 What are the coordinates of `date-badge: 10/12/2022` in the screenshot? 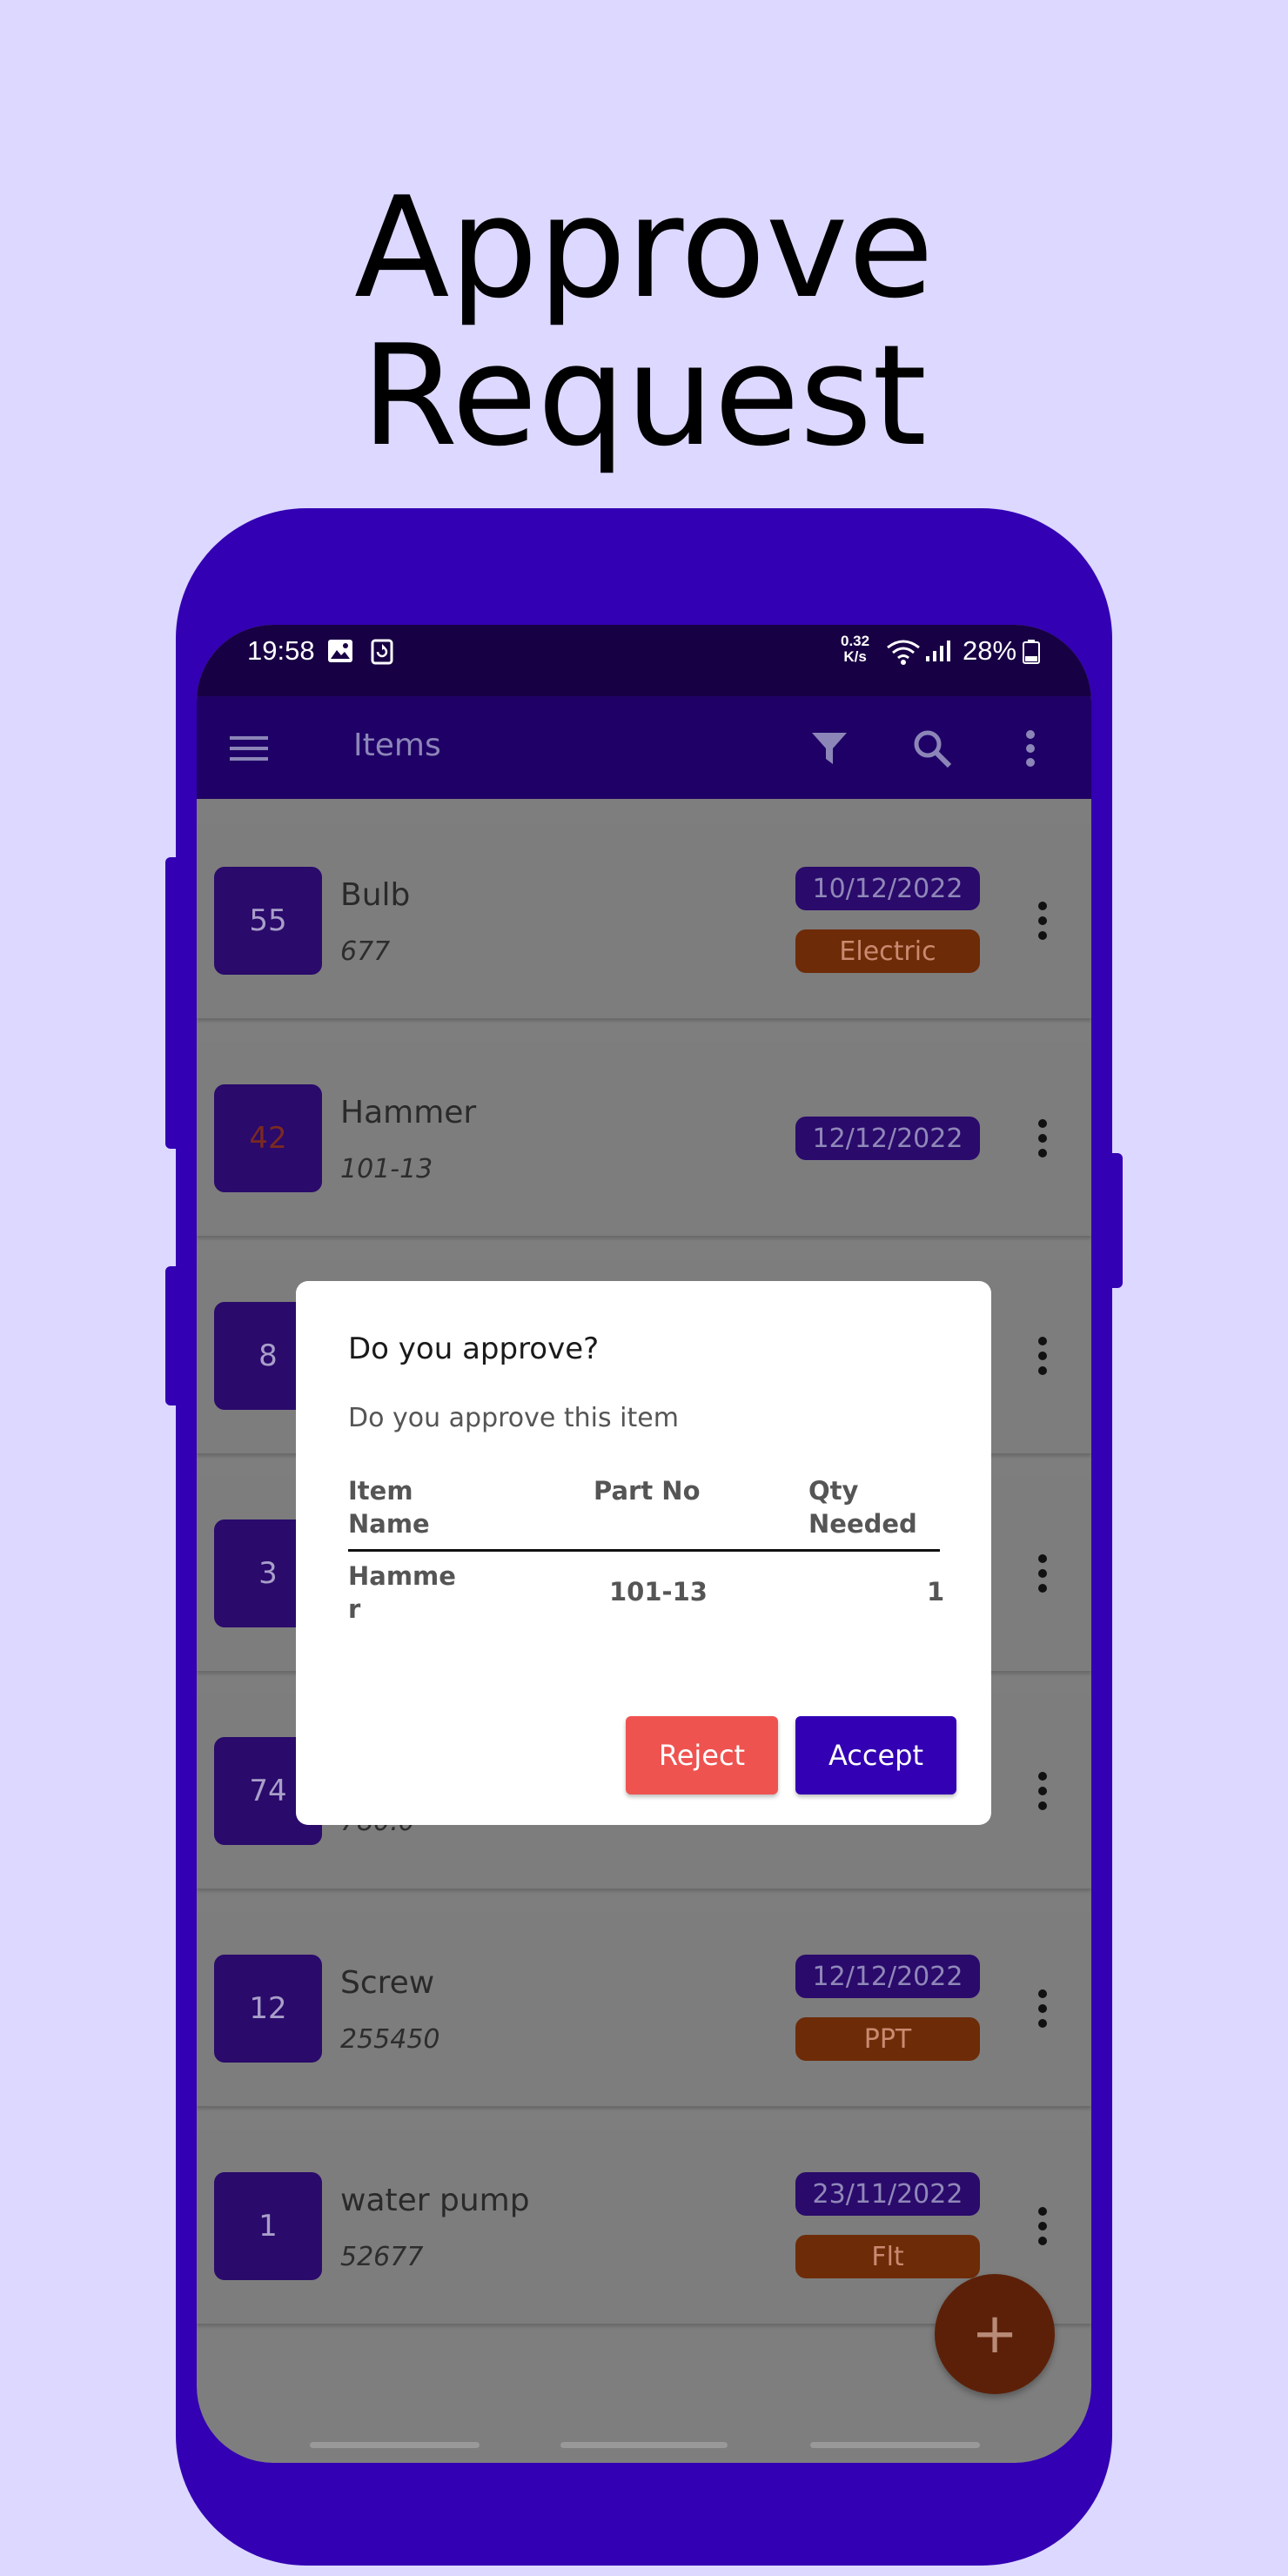 It's located at (888, 888).